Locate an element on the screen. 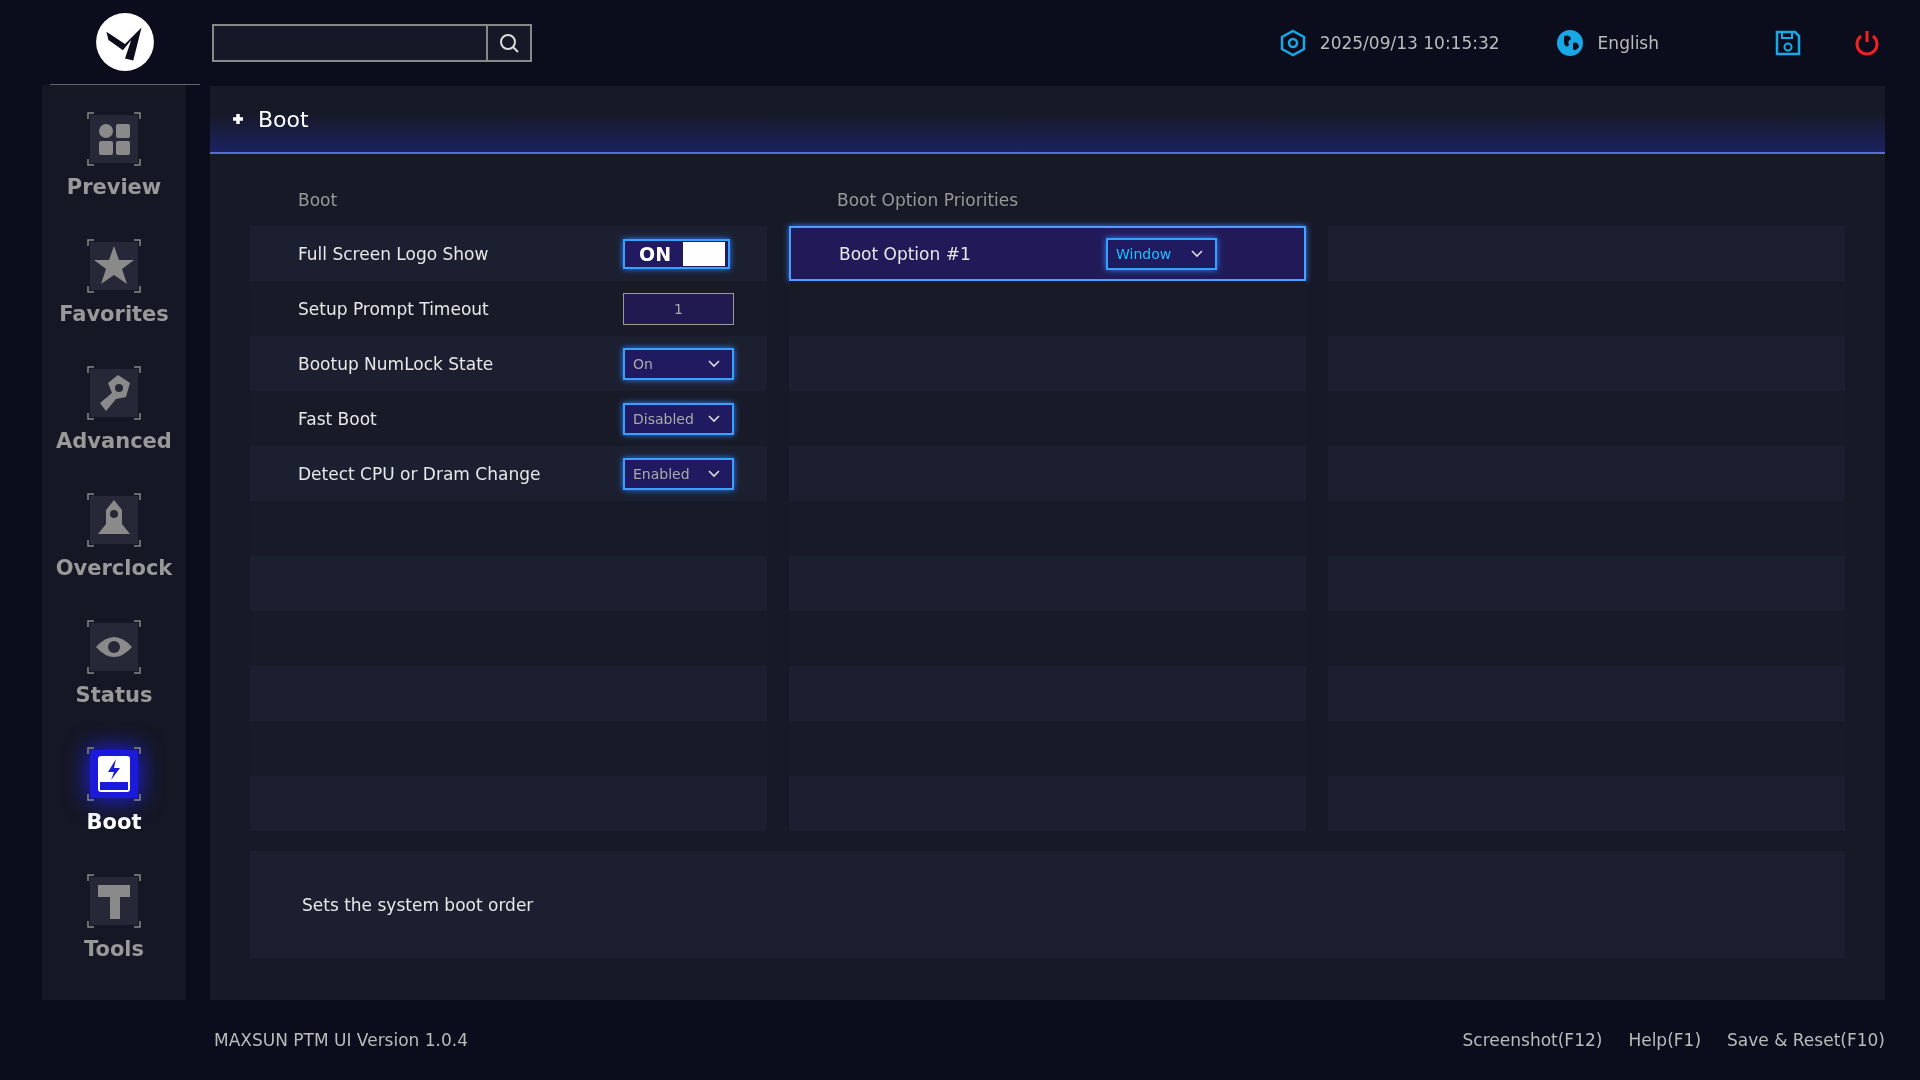 The image size is (1920, 1080). wrench-icon is located at coordinates (114, 393).